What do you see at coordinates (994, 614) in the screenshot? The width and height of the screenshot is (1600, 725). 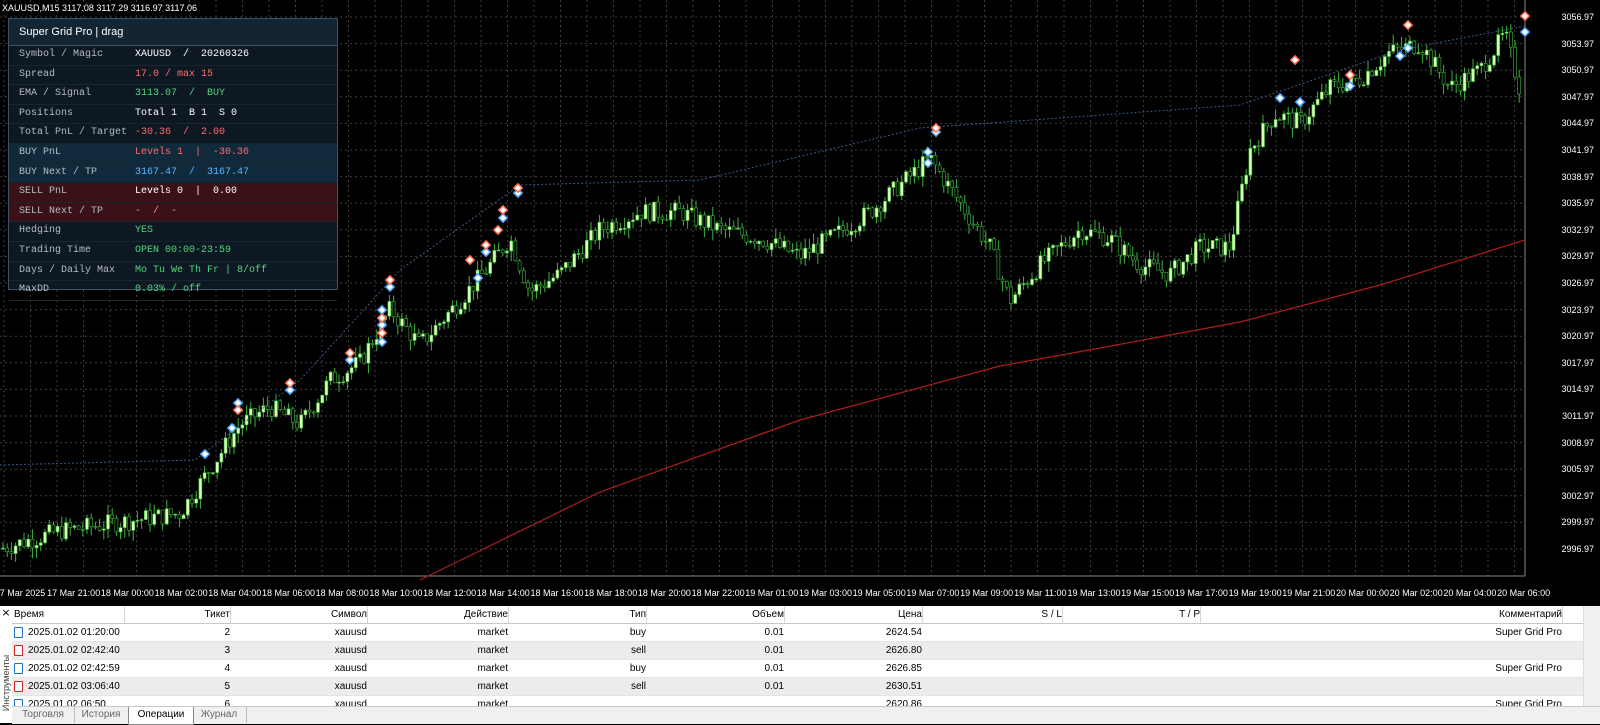 I see `column-header: S / L` at bounding box center [994, 614].